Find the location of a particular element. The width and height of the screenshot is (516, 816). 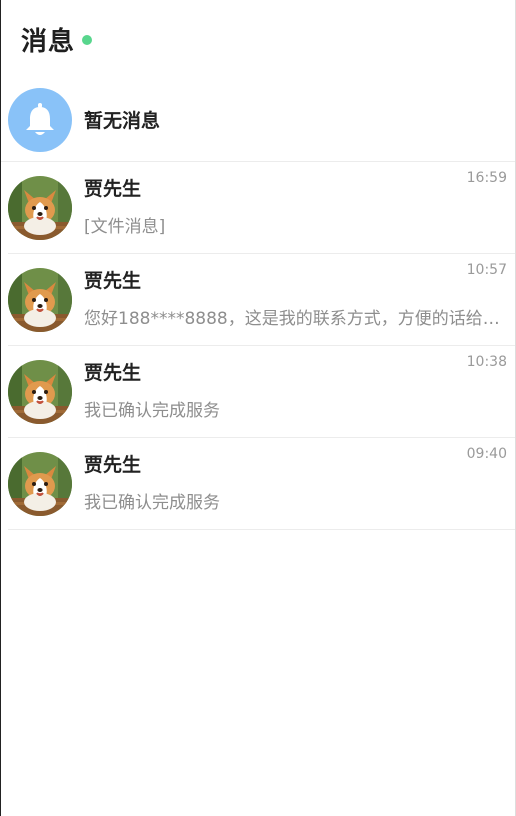

conversation-body: 贾先生 16:59 [文件消息] is located at coordinates (299, 203).